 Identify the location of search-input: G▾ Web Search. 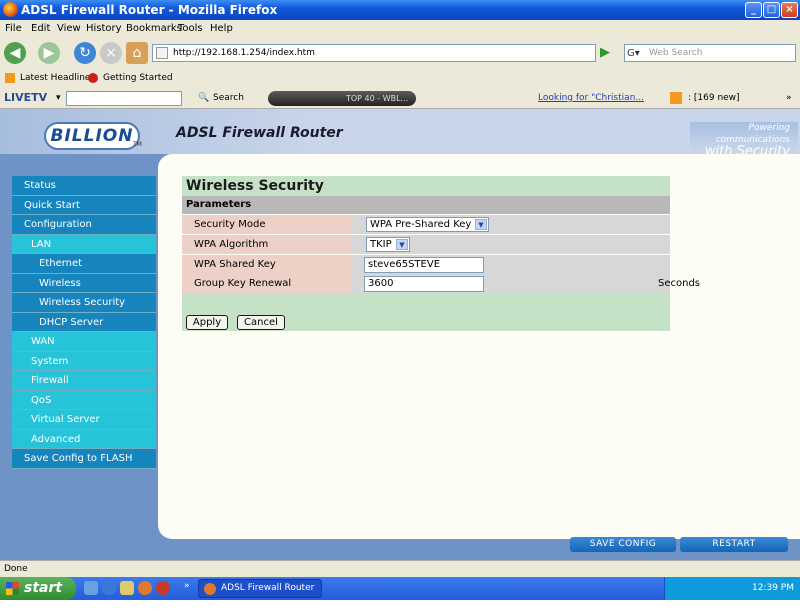
(710, 53).